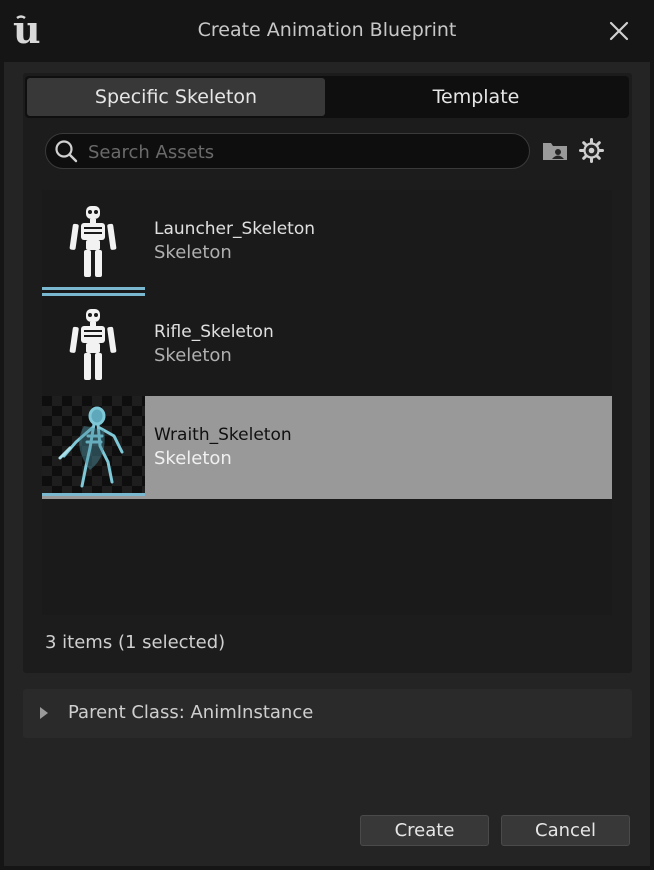 Image resolution: width=654 pixels, height=870 pixels. Describe the element at coordinates (176, 97) in the screenshot. I see `tab-specific-skeleton: Specific Skeleton` at that location.